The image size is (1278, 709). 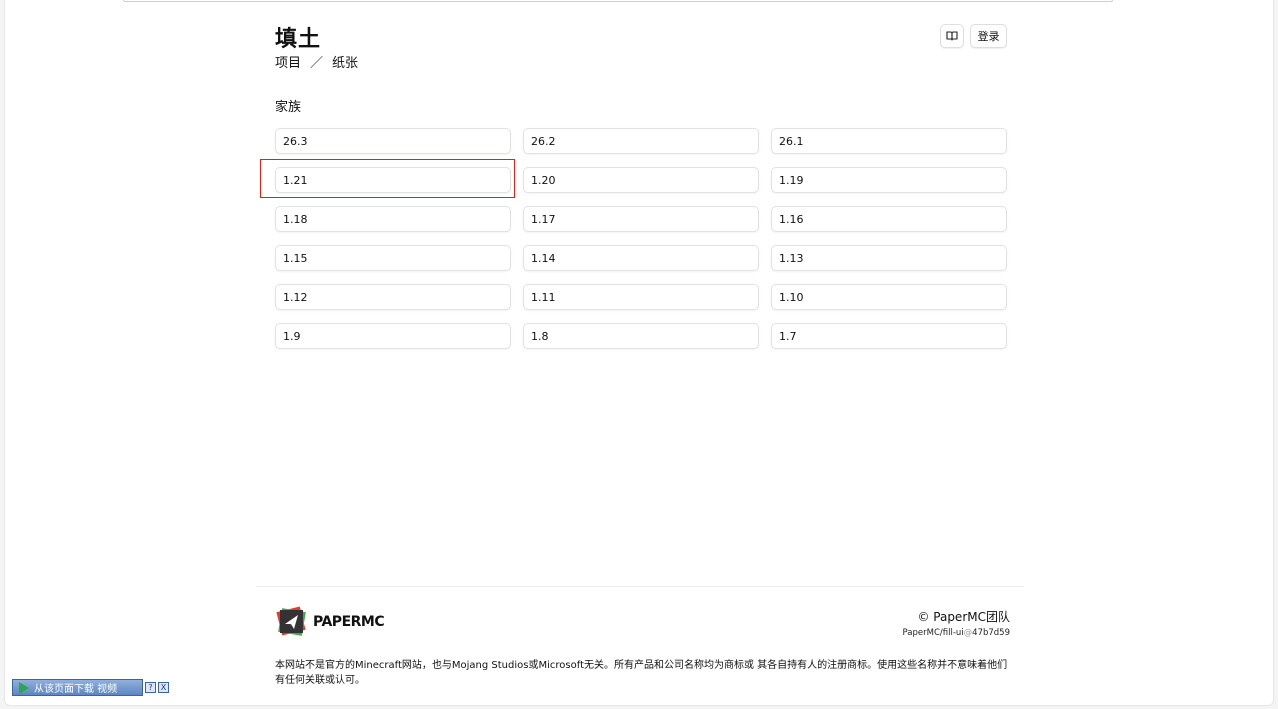 I want to click on version-card-1-12: 1.12, so click(x=393, y=297).